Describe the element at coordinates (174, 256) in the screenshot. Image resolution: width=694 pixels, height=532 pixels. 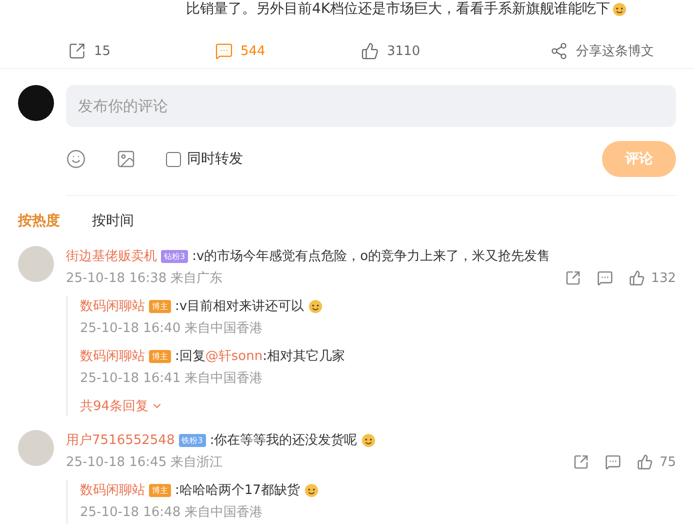
I see `fan-badge: 钻粉3` at that location.